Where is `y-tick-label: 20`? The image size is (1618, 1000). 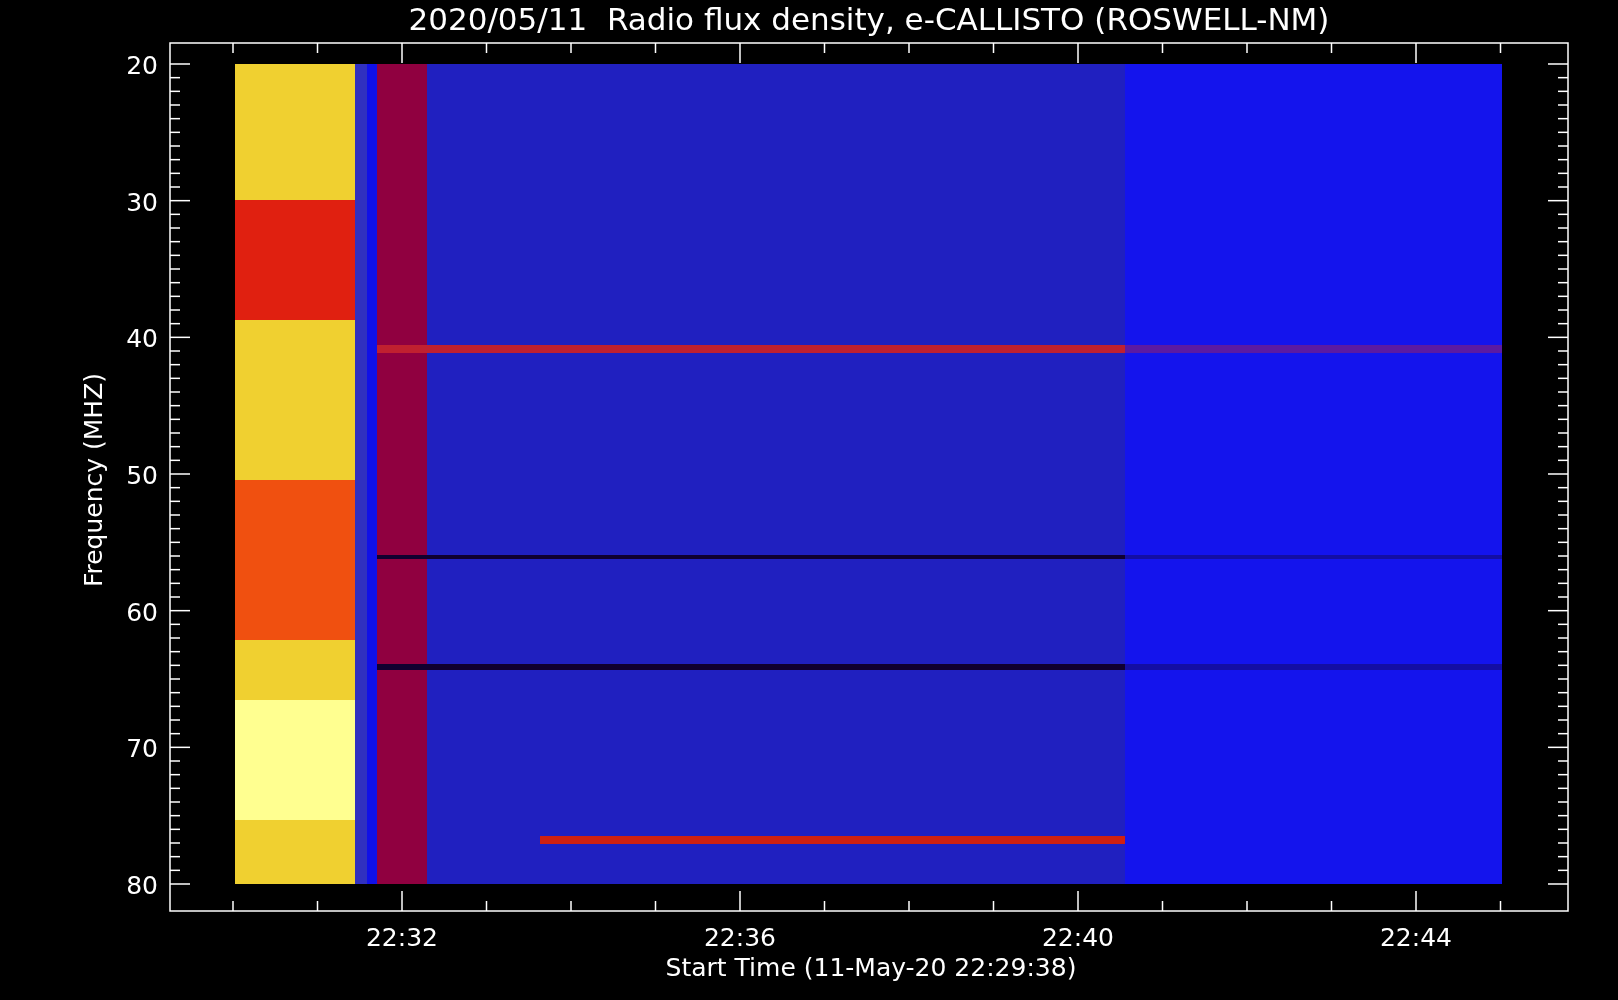
y-tick-label: 20 is located at coordinates (142, 65).